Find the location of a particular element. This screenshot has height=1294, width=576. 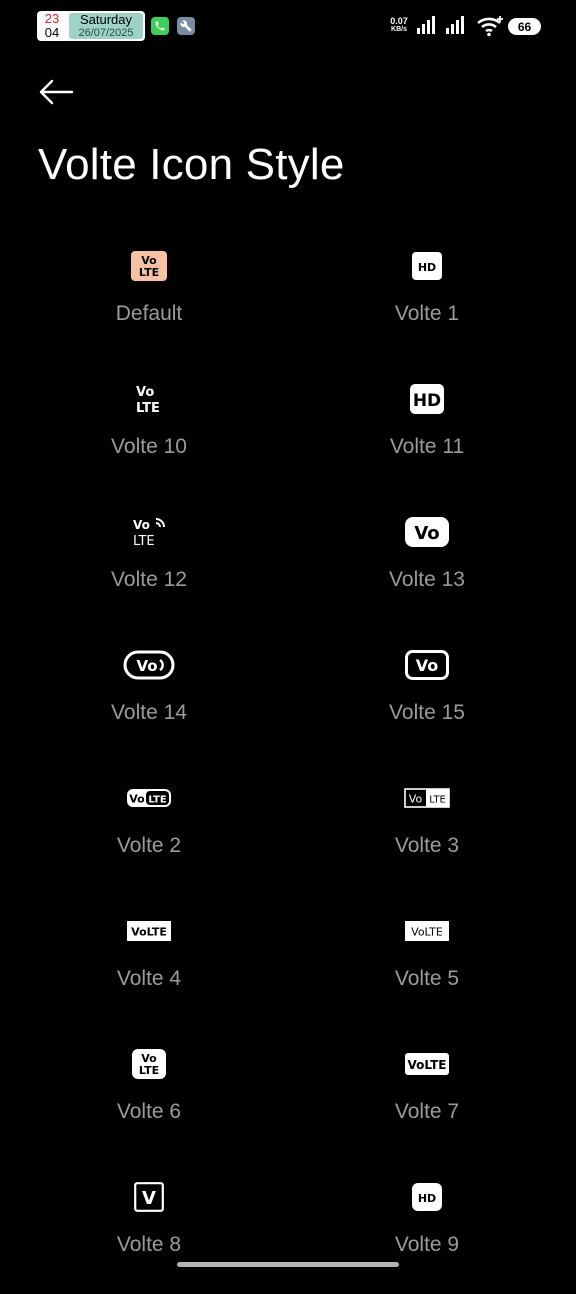

tool-app-icon is located at coordinates (186, 26).